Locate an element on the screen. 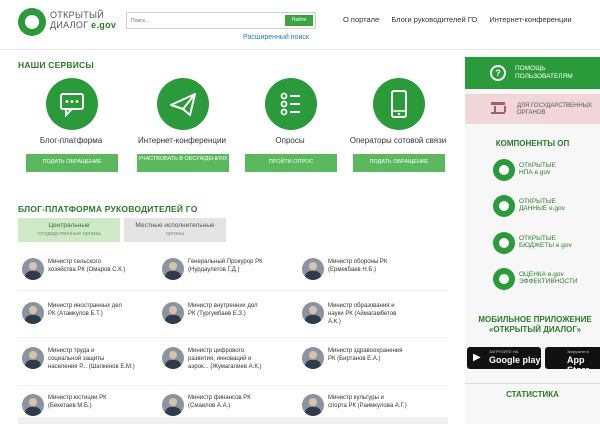 The image size is (600, 424). search-box: Найти is located at coordinates (221, 20).